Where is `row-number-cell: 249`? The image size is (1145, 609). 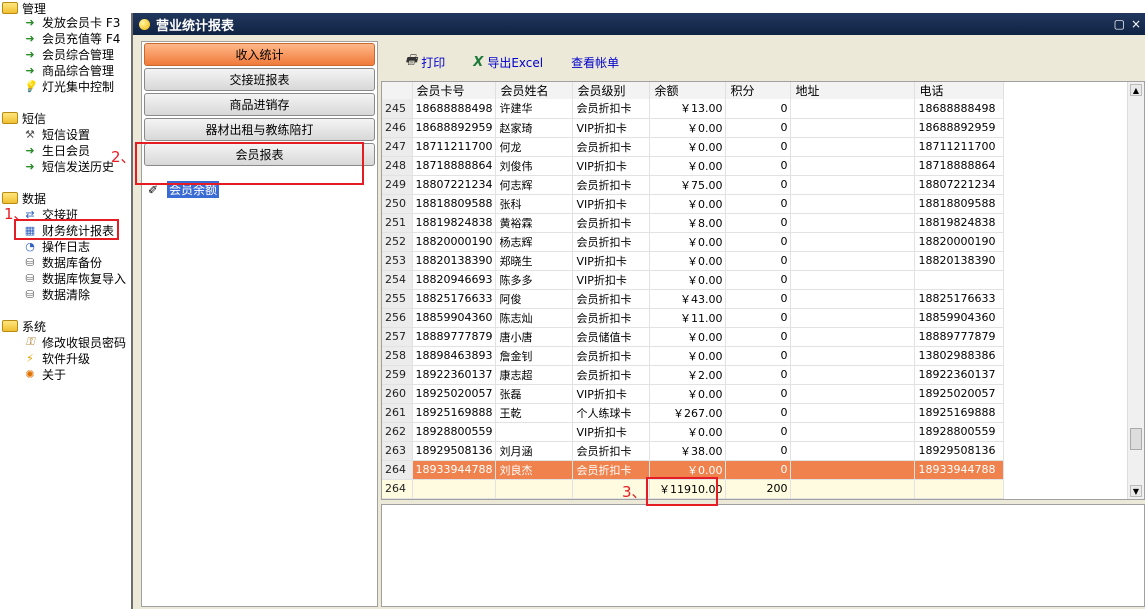
row-number-cell: 249 is located at coordinates (397, 185).